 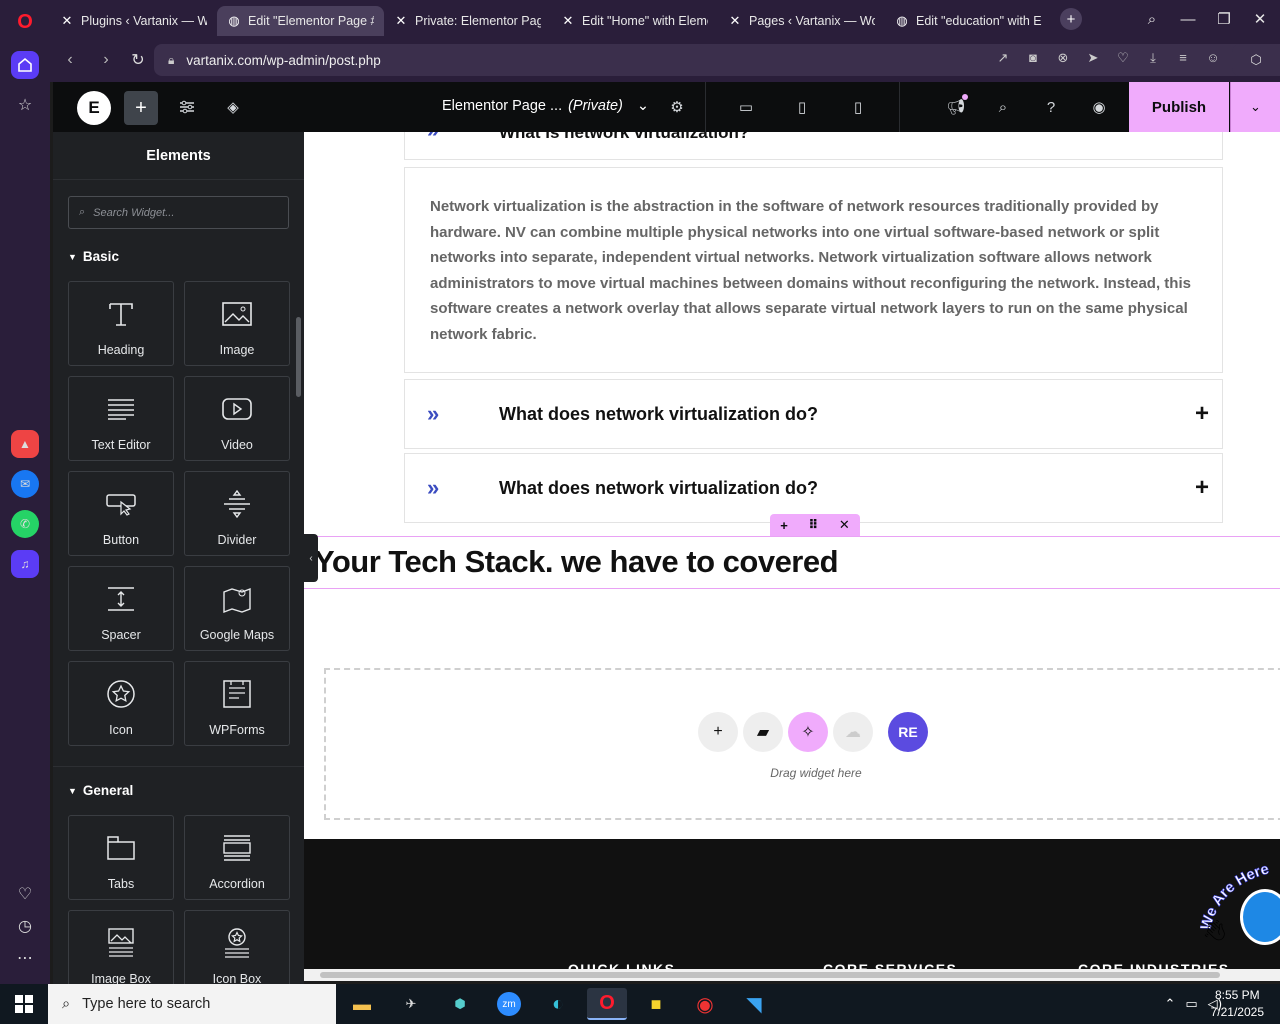 I want to click on camera-icon: ◙, so click(x=1033, y=58).